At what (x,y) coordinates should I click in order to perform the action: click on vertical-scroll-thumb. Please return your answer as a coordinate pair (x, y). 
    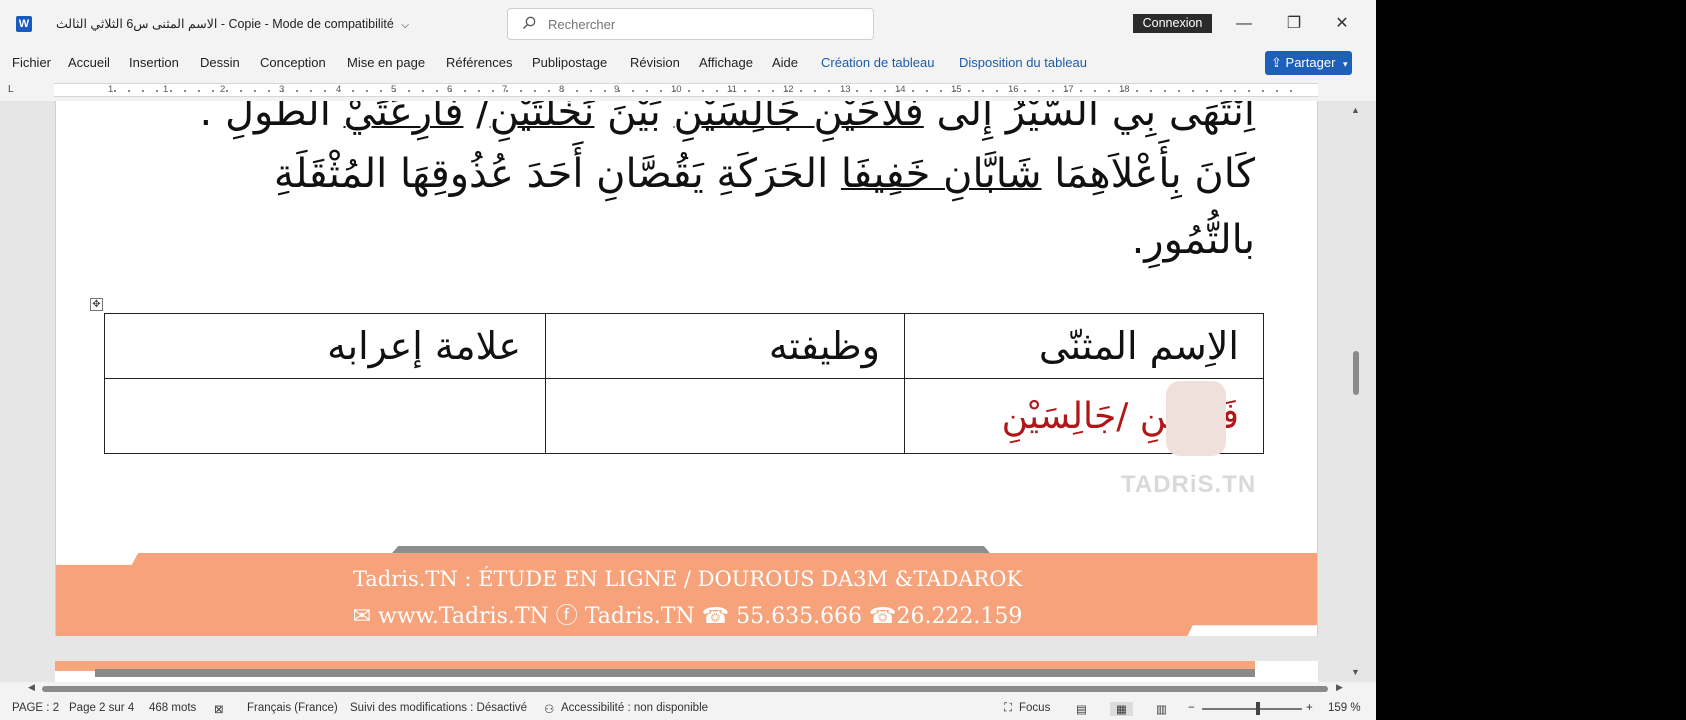
    Looking at the image, I should click on (1356, 373).